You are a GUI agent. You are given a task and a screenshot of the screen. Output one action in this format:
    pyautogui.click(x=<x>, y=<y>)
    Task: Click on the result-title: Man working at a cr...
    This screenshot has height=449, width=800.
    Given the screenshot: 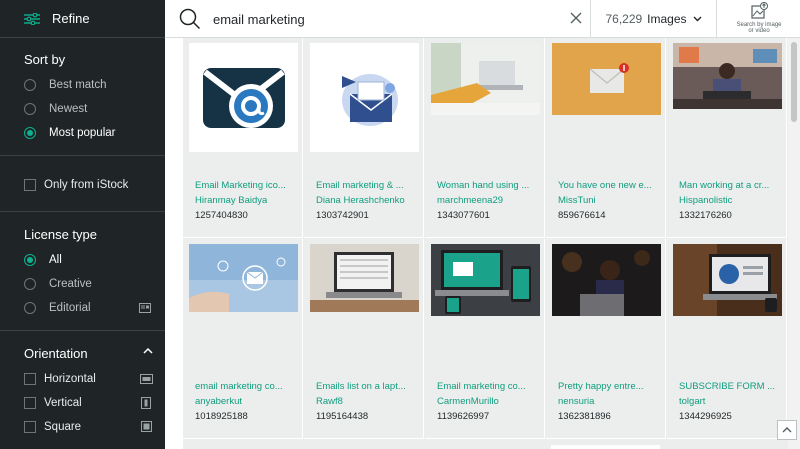 What is the action you would take?
    pyautogui.click(x=731, y=185)
    